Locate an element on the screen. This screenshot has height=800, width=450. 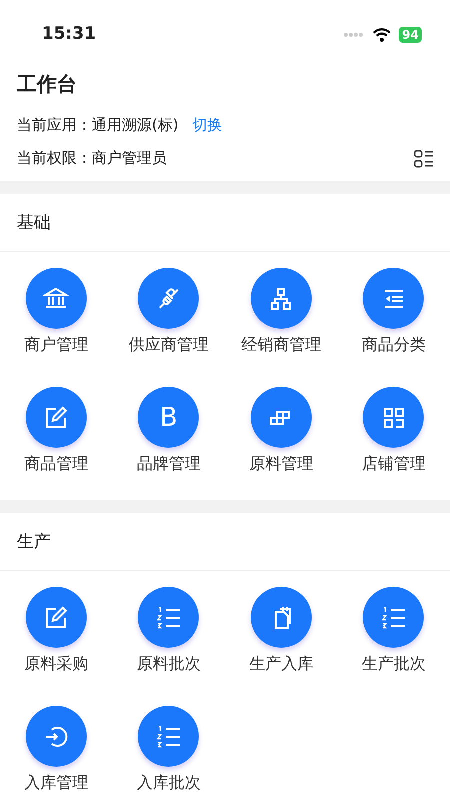
signal-icon is located at coordinates (354, 35).